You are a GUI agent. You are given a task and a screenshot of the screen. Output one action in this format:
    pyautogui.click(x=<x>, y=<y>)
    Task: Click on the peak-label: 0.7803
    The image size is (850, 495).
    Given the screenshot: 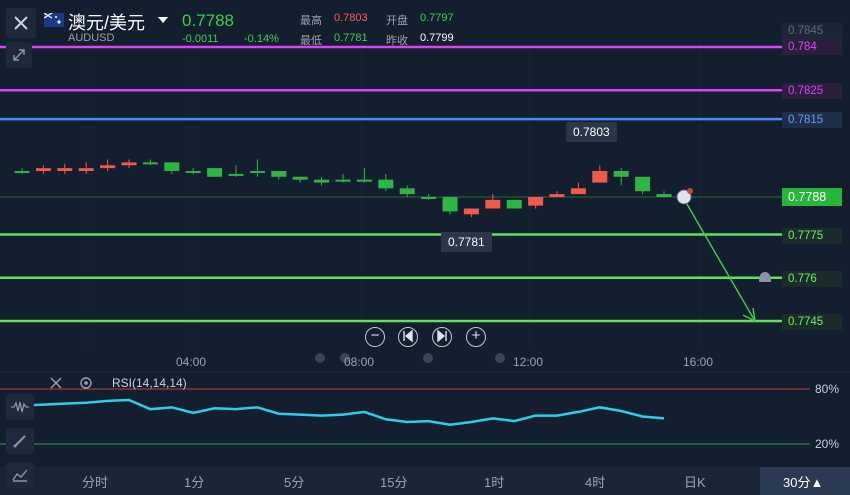 What is the action you would take?
    pyautogui.click(x=591, y=132)
    